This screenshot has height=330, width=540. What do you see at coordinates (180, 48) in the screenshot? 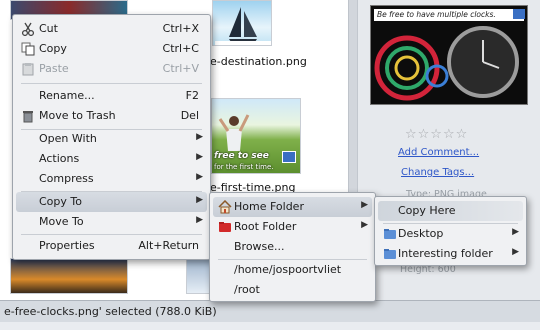
I see `copy-shortcut: Ctrl+C` at bounding box center [180, 48].